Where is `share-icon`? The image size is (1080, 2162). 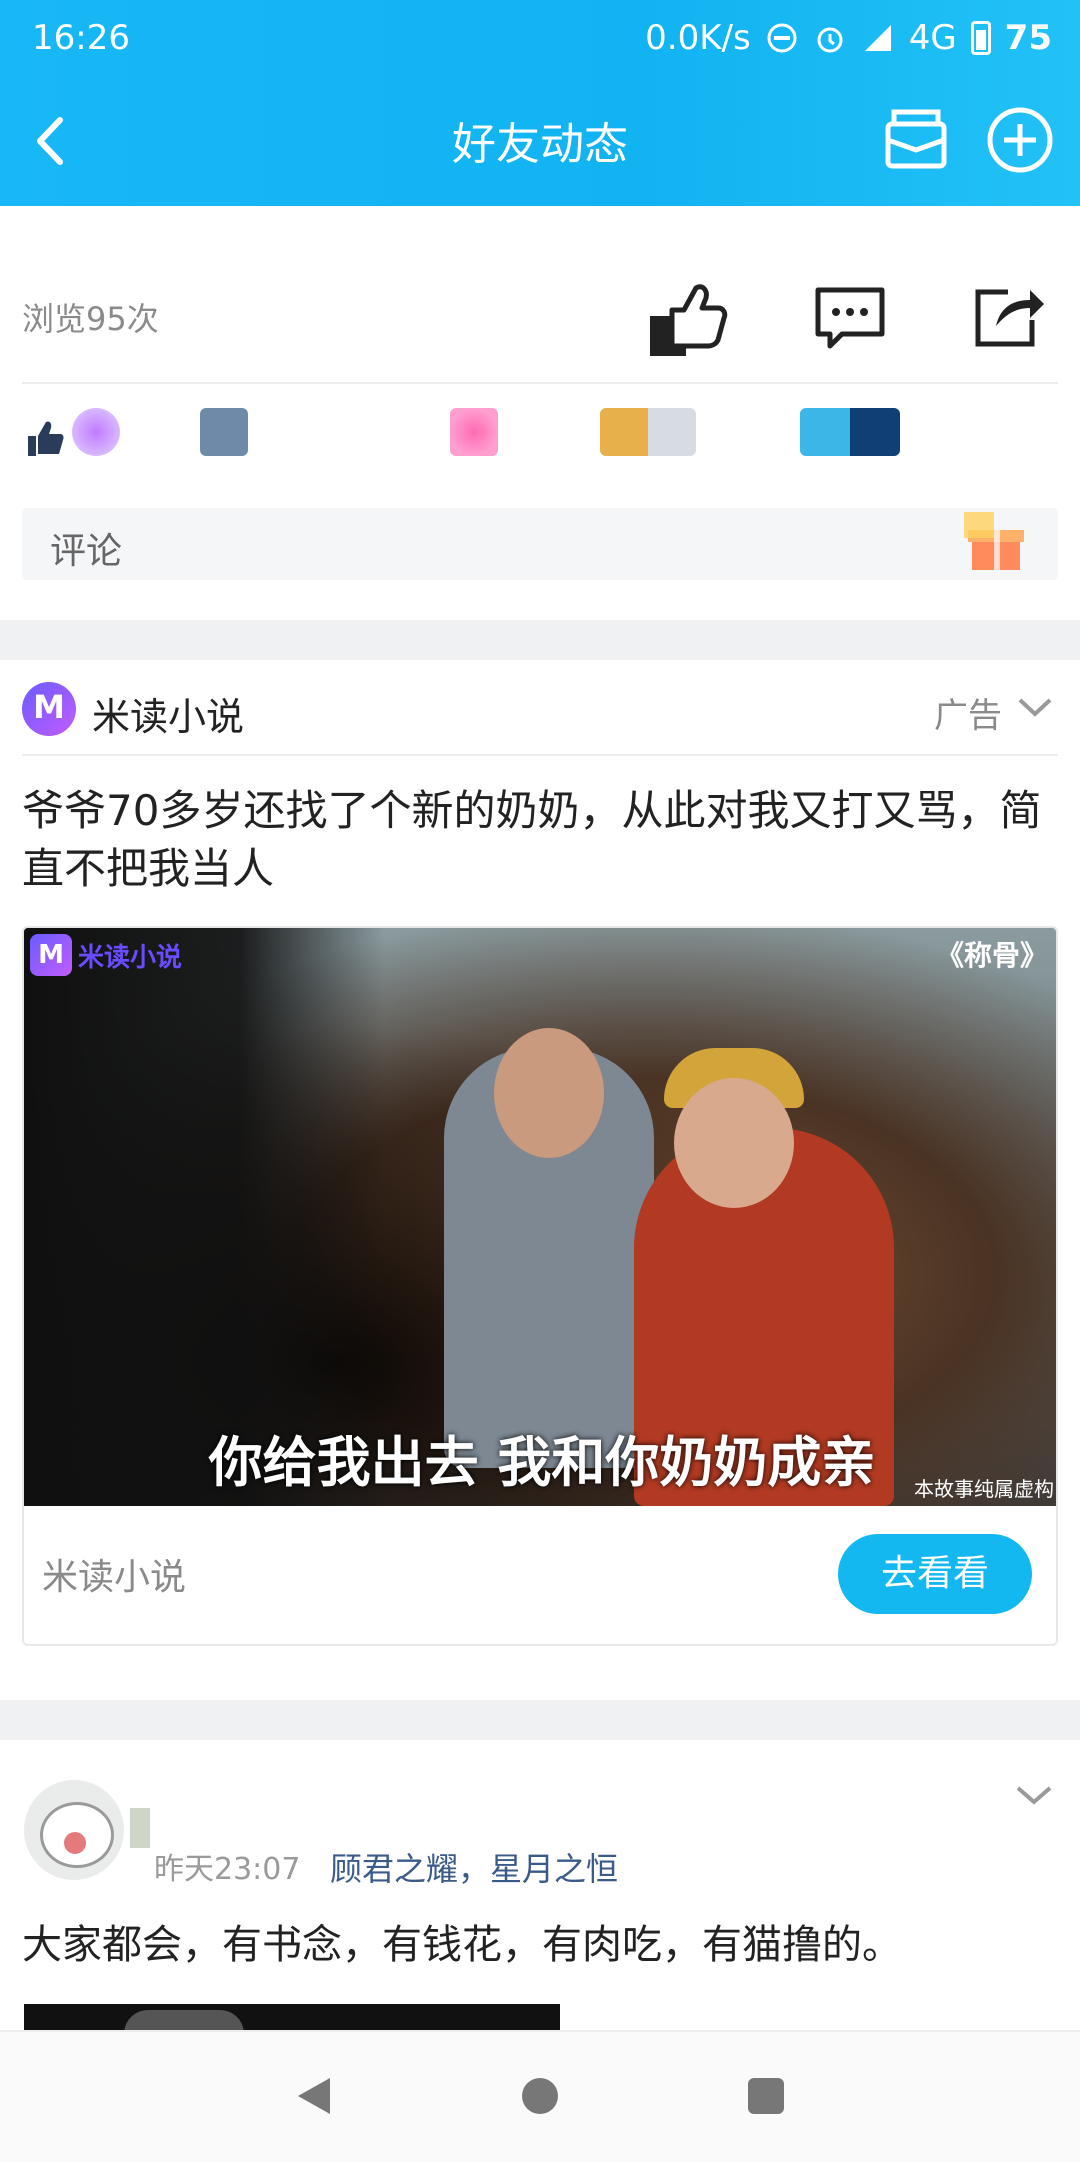
share-icon is located at coordinates (1008, 316).